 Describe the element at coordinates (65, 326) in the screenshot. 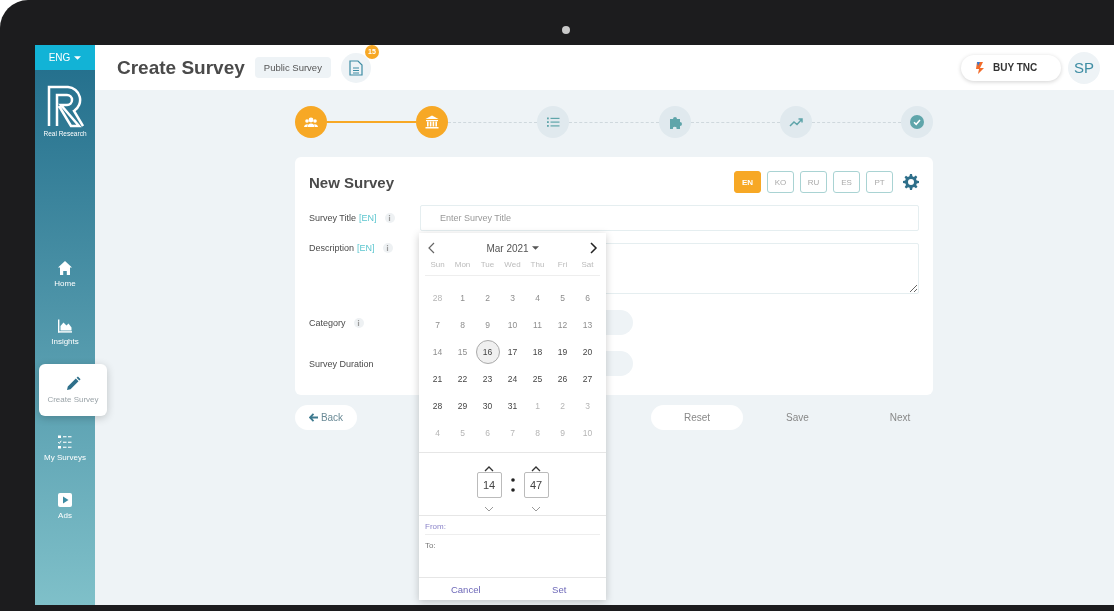

I see `chart-icon` at that location.